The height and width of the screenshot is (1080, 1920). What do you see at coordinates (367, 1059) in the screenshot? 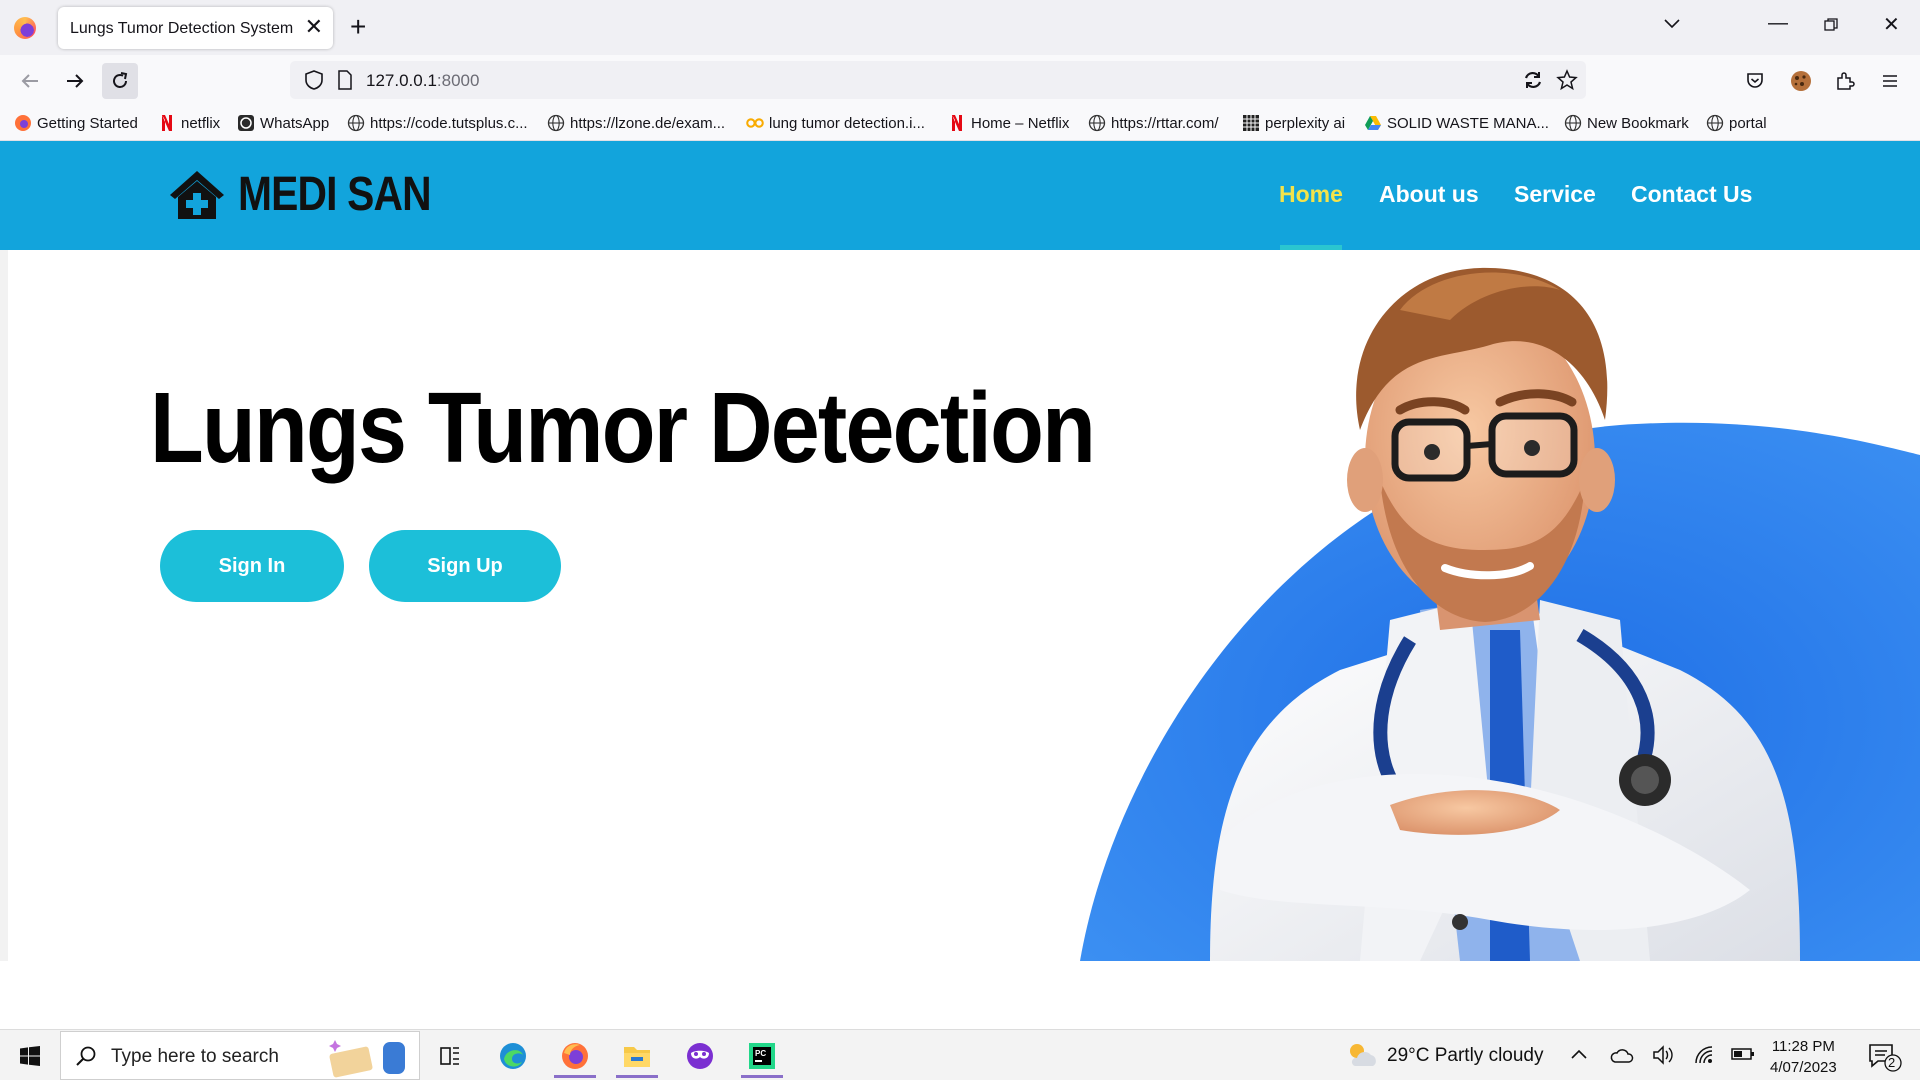
I see `search-highlight-icon` at bounding box center [367, 1059].